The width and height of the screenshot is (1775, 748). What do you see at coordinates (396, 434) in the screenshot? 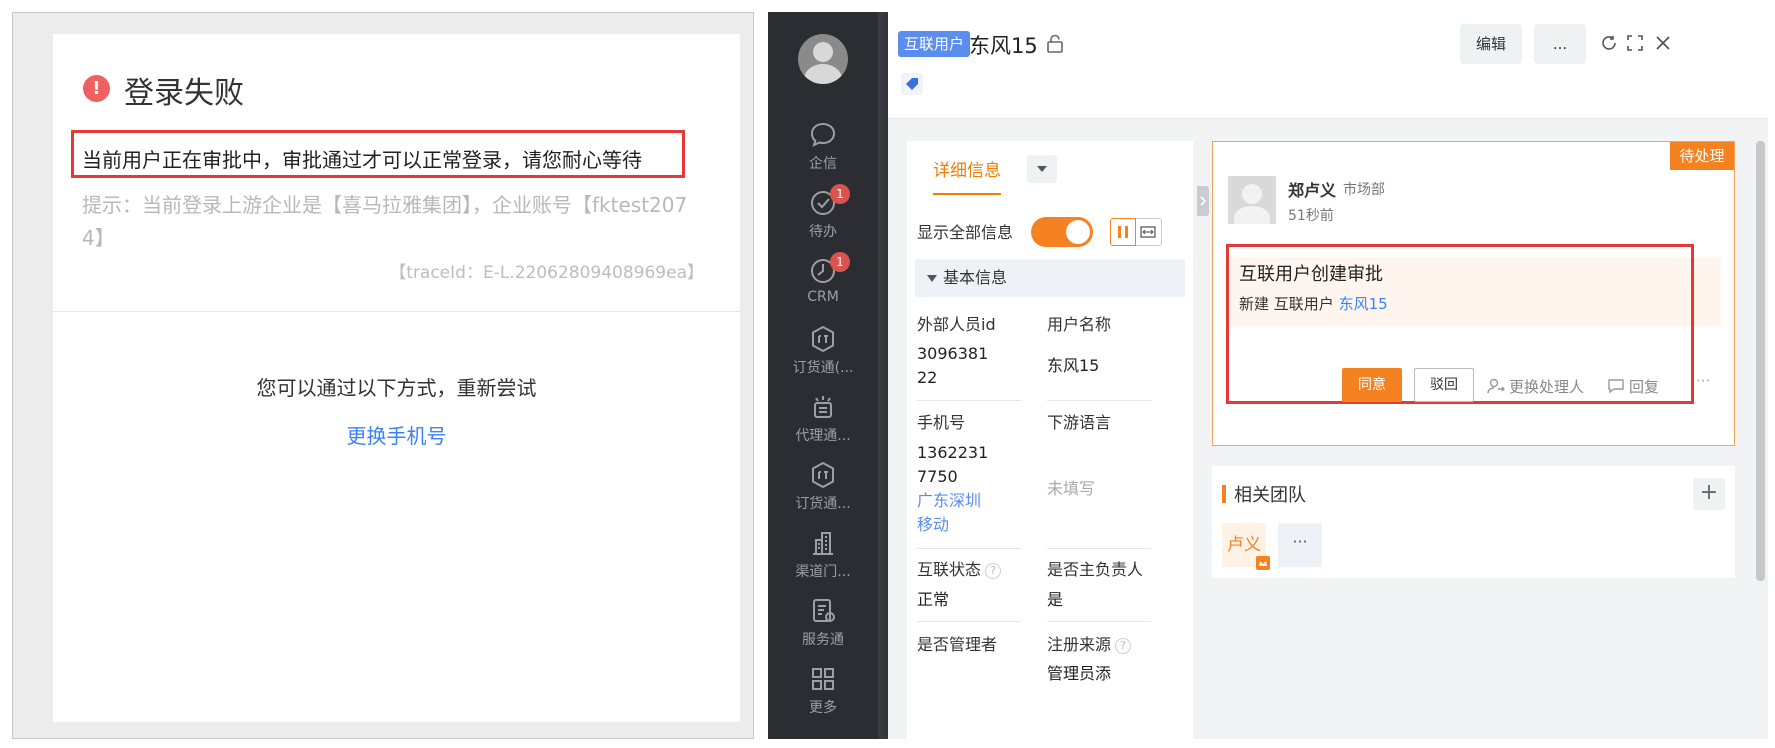
I see `change-phone-link: 更换手机号` at bounding box center [396, 434].